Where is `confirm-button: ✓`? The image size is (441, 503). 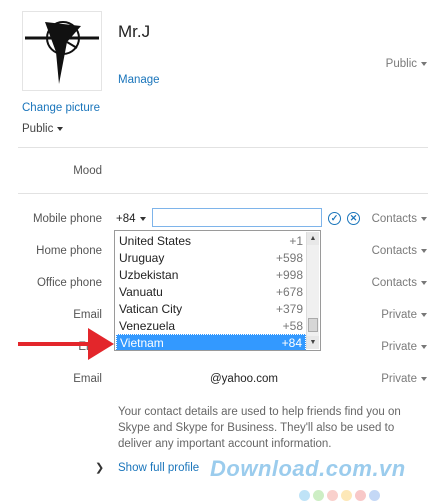
confirm-button: ✓ is located at coordinates (334, 218).